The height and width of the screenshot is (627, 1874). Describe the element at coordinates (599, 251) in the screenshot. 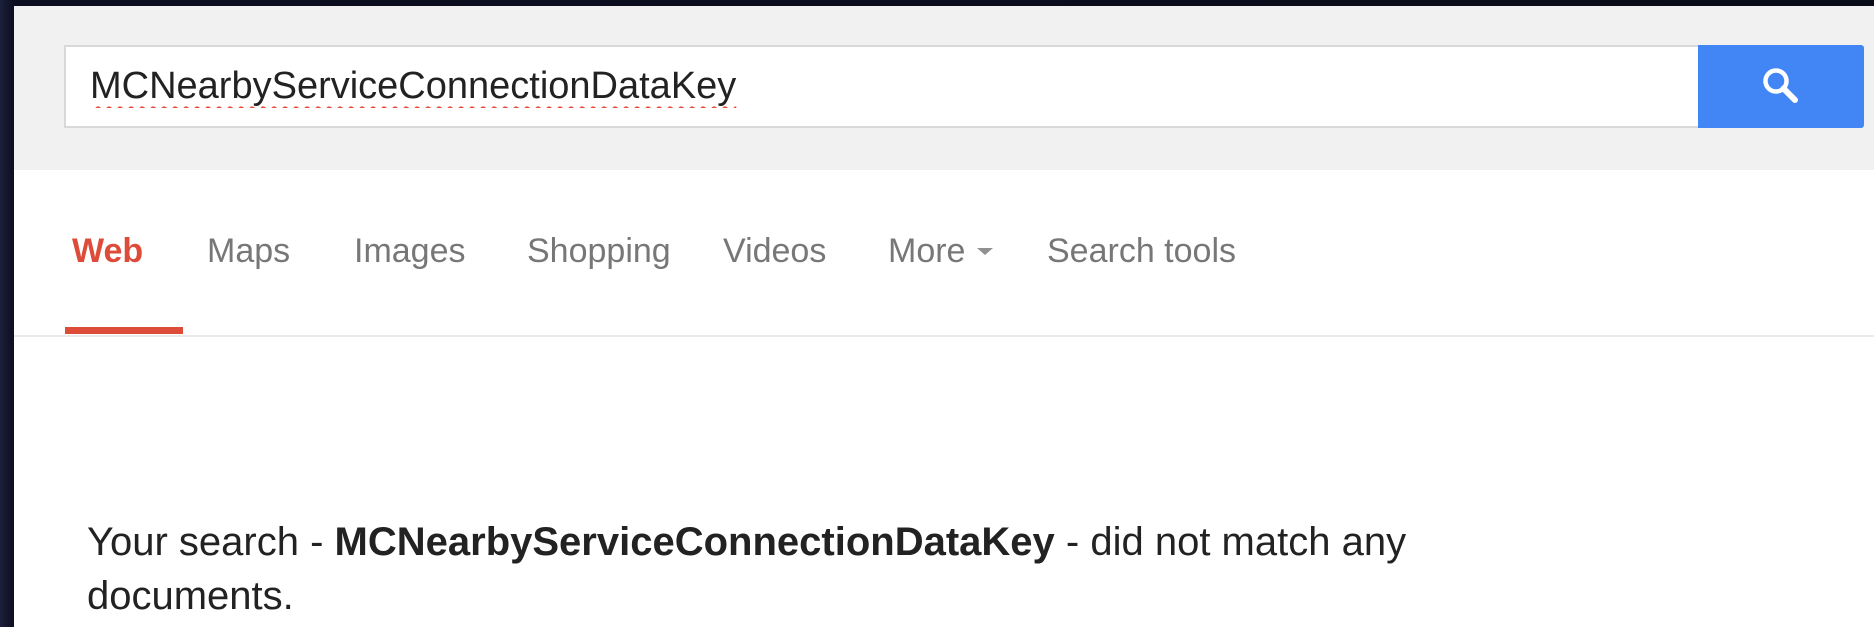

I see `tab-shopping: Shopping` at that location.